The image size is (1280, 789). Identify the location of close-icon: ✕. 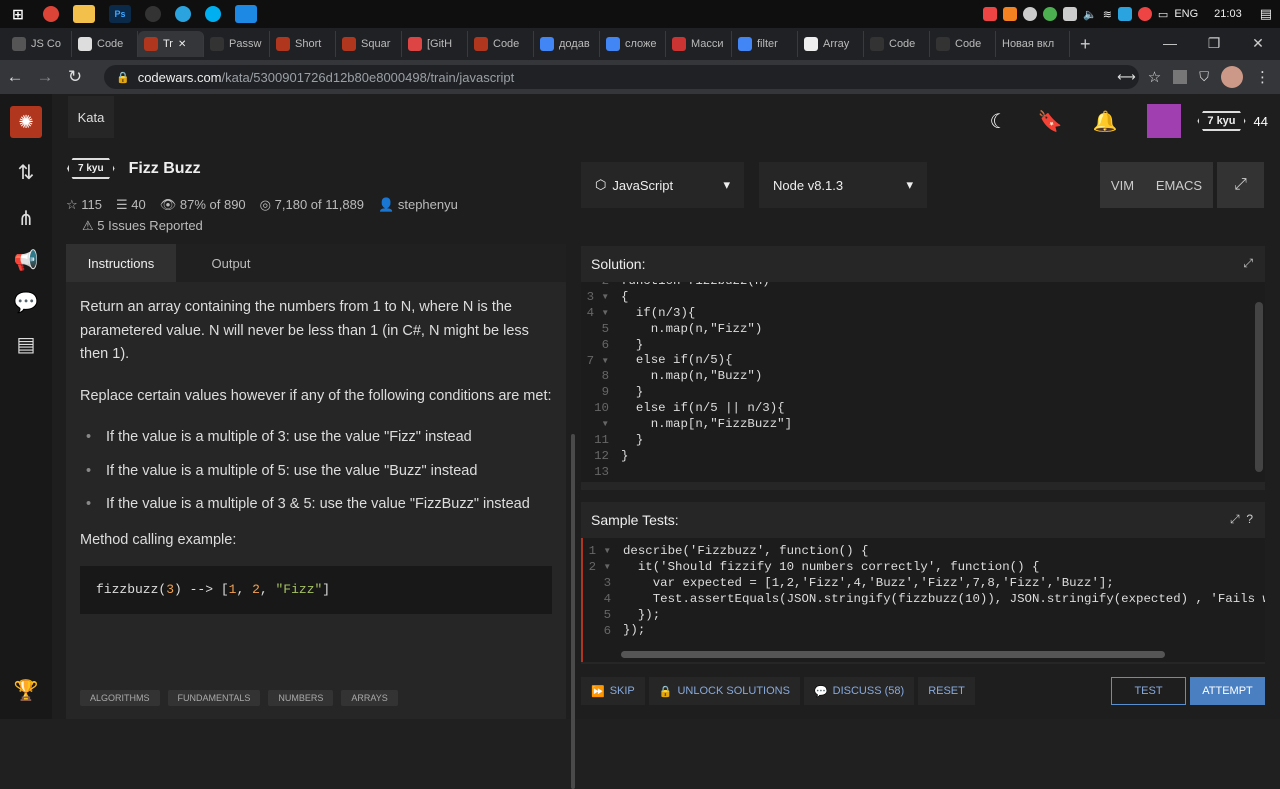
(1258, 43).